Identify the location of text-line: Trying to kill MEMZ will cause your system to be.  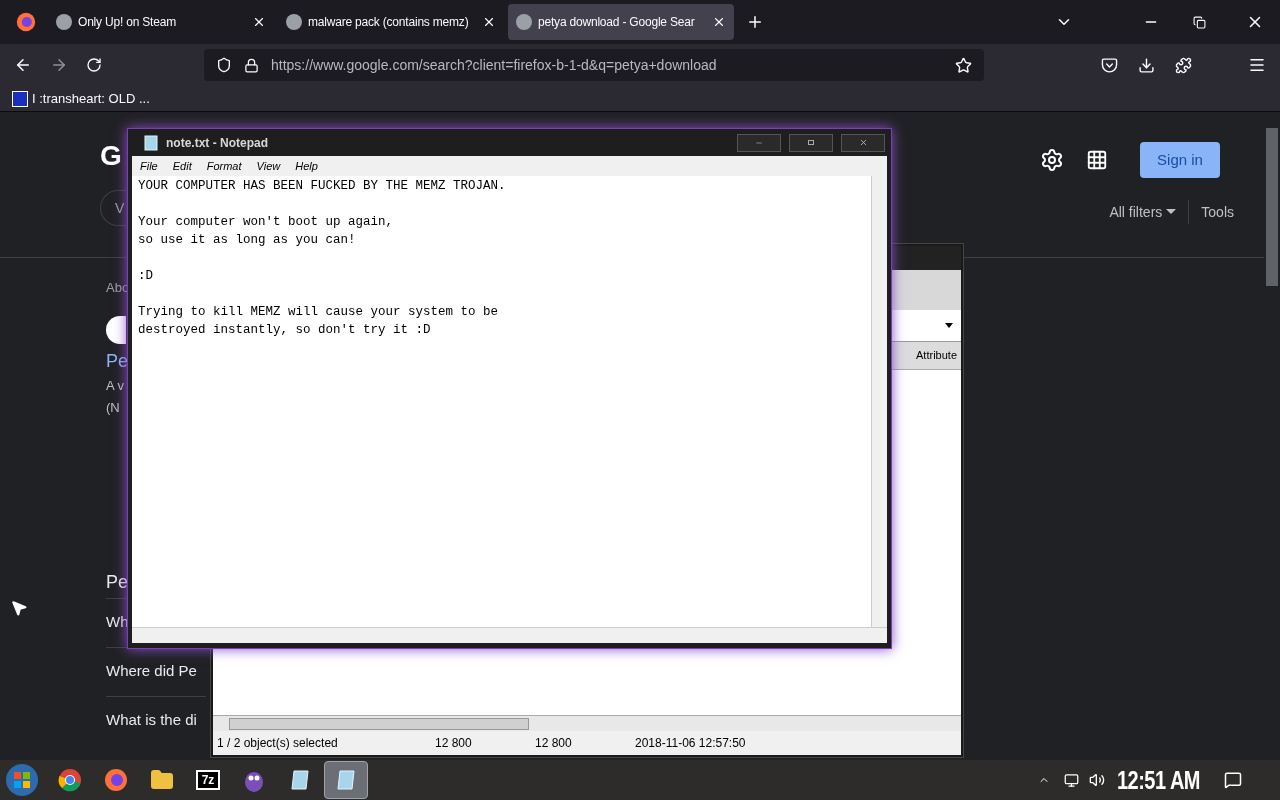
(318, 312).